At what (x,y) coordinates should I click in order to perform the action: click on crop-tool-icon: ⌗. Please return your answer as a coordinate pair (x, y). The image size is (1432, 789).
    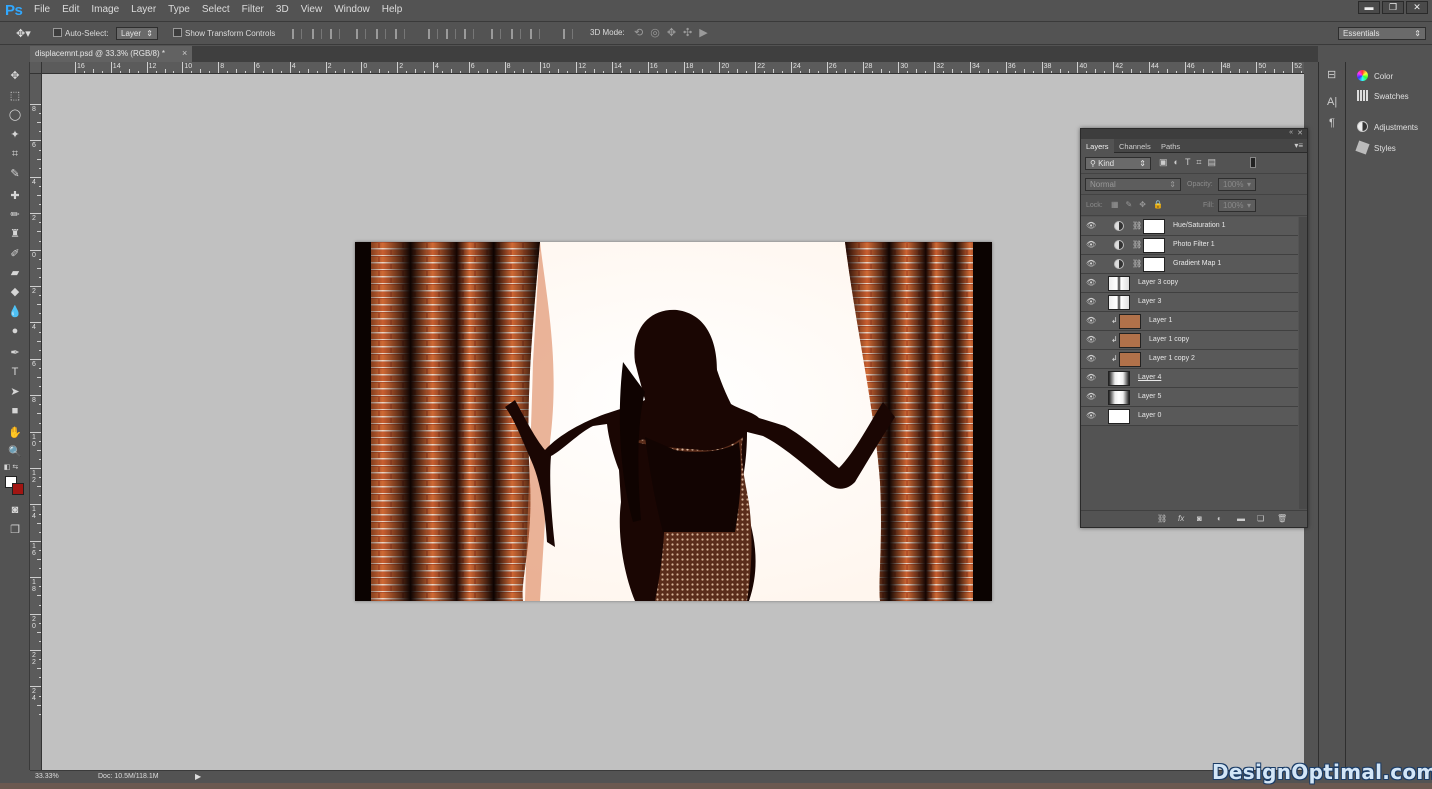
    Looking at the image, I should click on (15, 154).